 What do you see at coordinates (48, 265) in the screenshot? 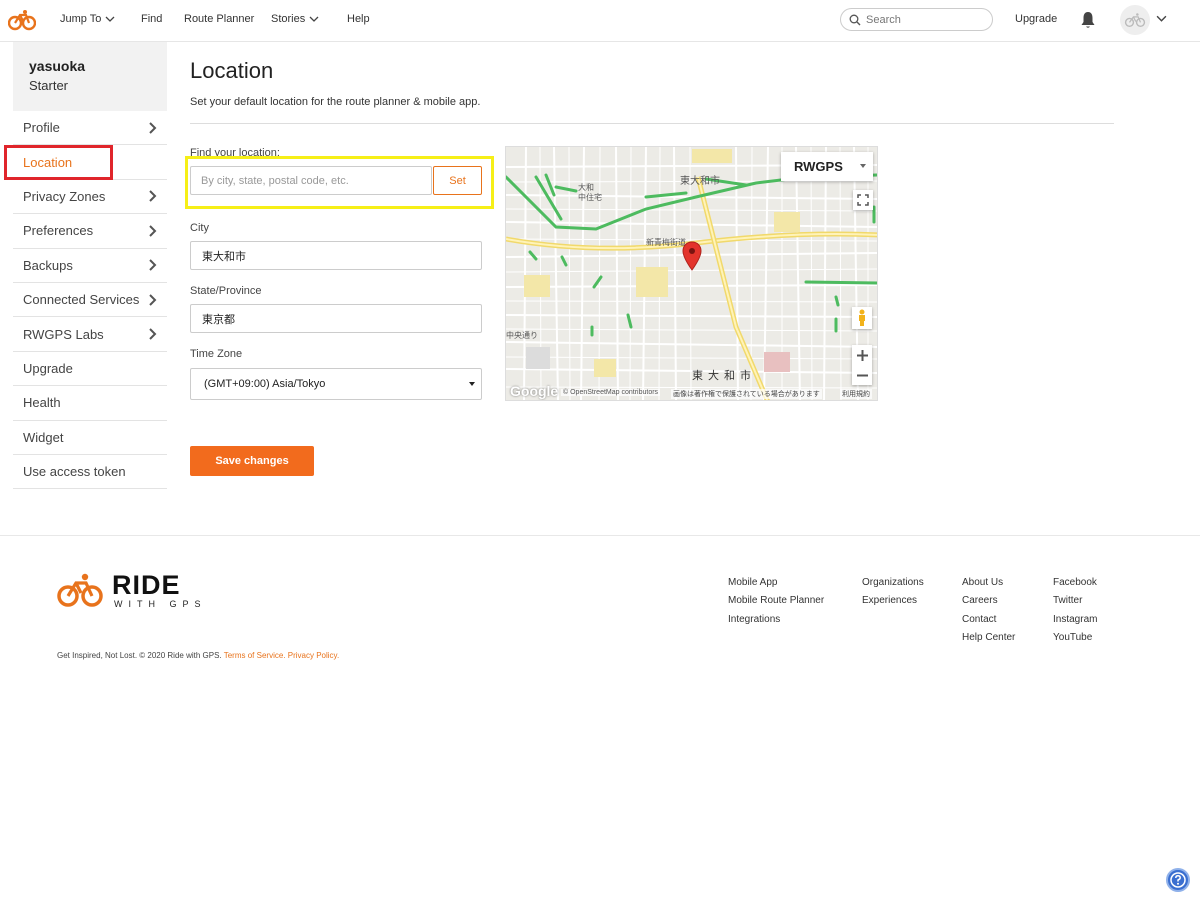
I see `sidebar-item-label: Backups` at bounding box center [48, 265].